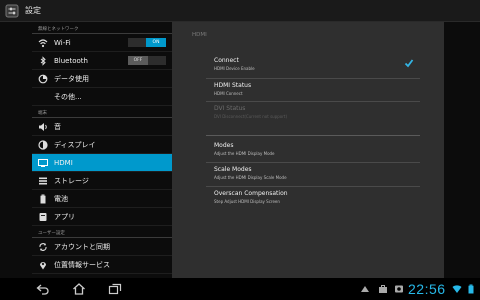 This screenshot has width=480, height=300. Describe the element at coordinates (102, 61) in the screenshot. I see `sidebar-item-bluetooth: Bluetooth OFF` at that location.